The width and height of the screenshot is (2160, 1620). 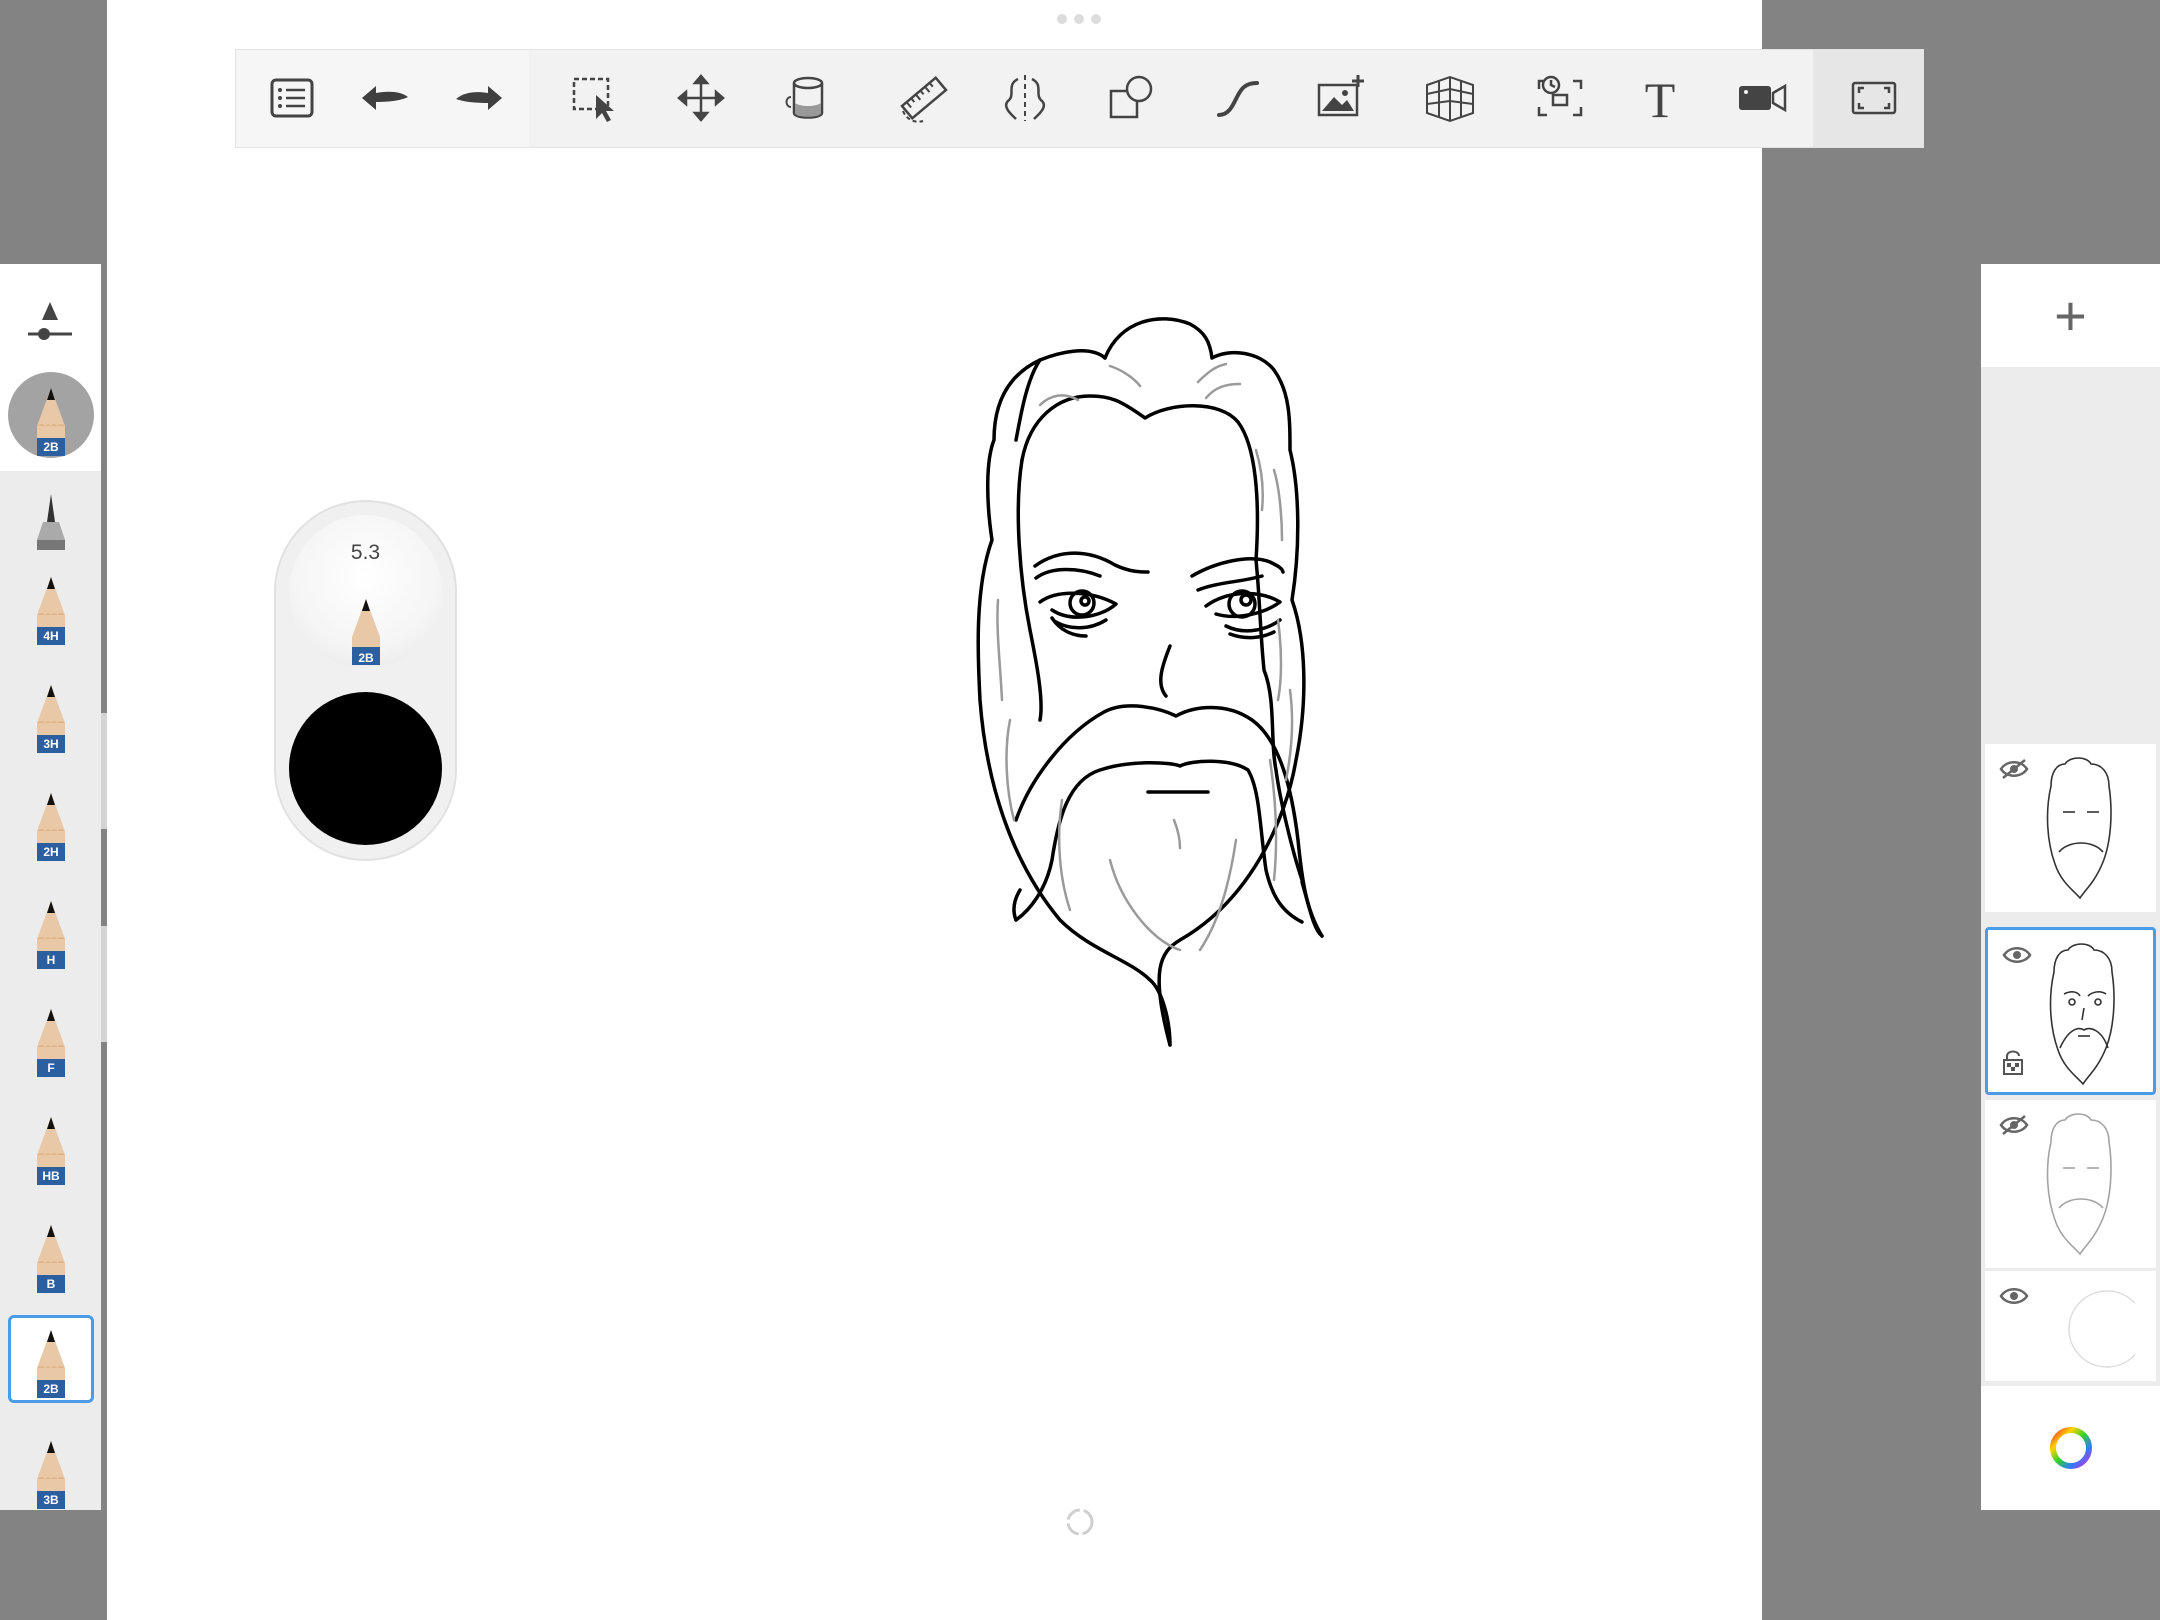 What do you see at coordinates (51, 1284) in the screenshot?
I see `brush-label: B` at bounding box center [51, 1284].